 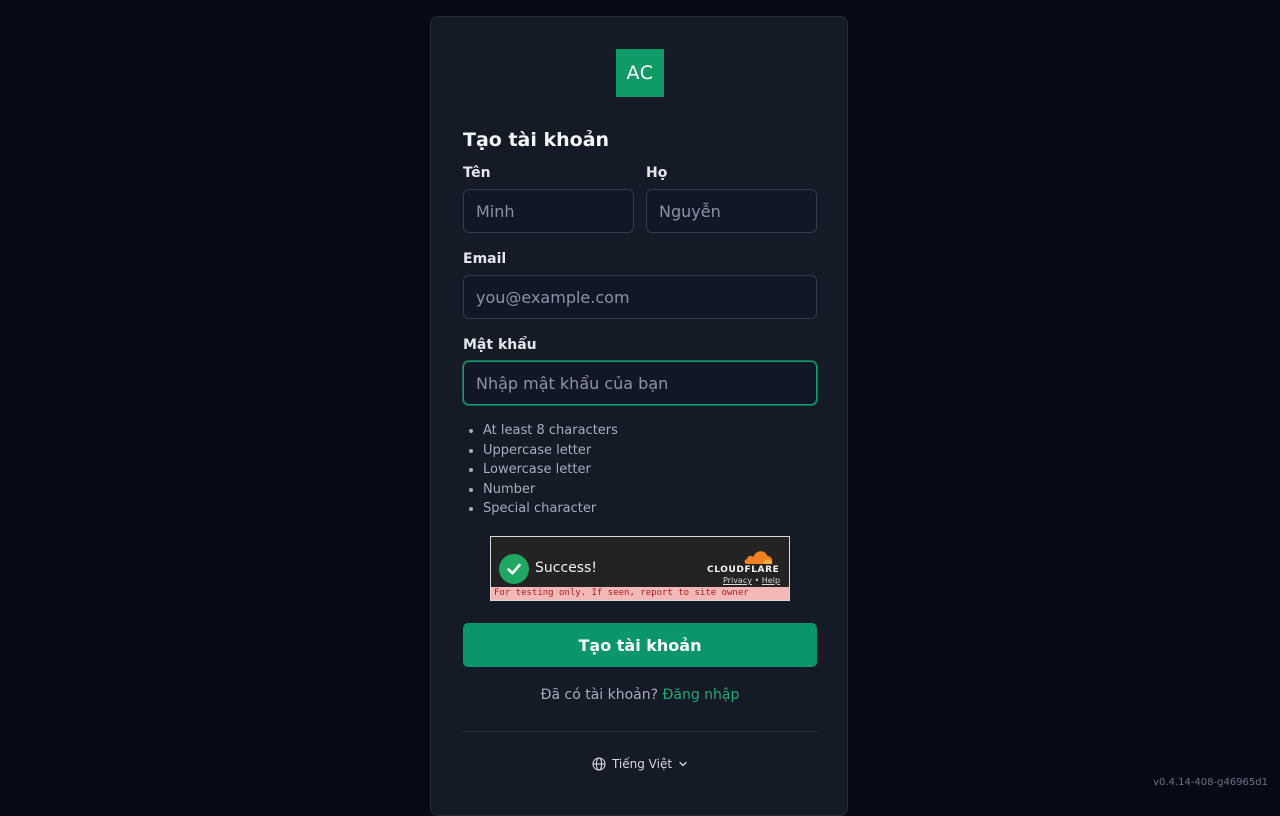 I want to click on last-name-label: Họ, so click(x=657, y=173).